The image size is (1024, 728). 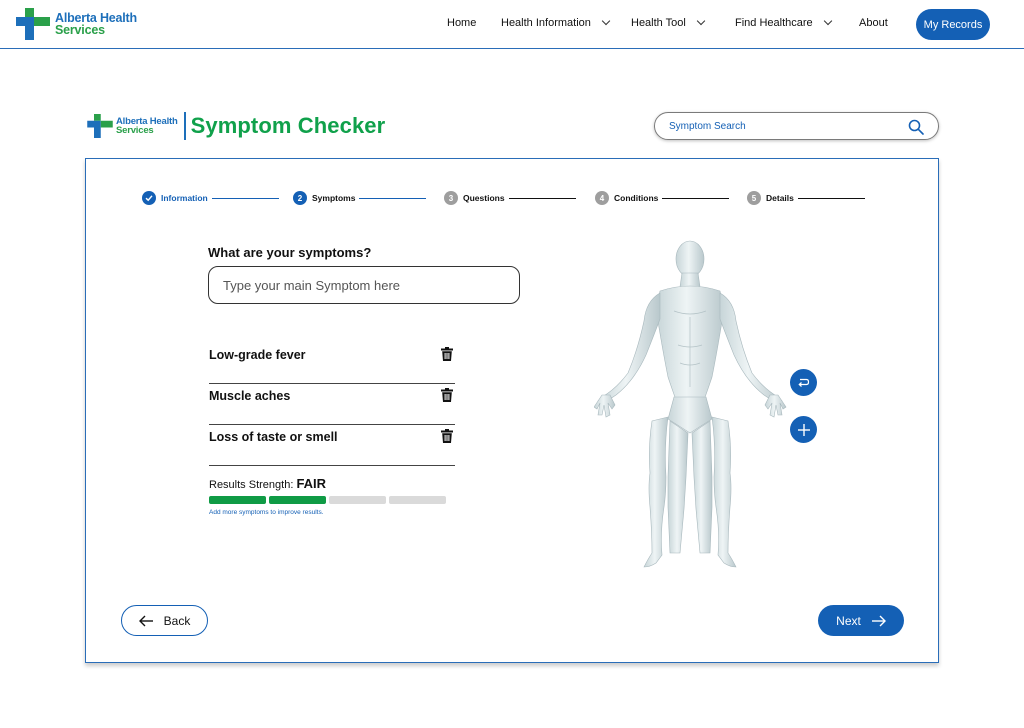 I want to click on search-icon, so click(x=916, y=127).